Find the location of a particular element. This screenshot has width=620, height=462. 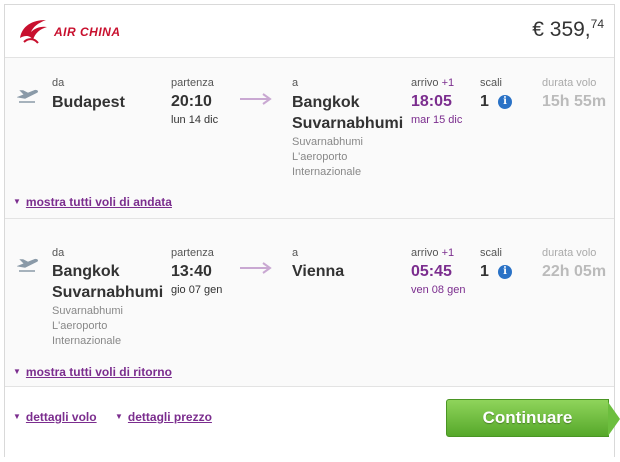

price-cents: 74 is located at coordinates (597, 24).